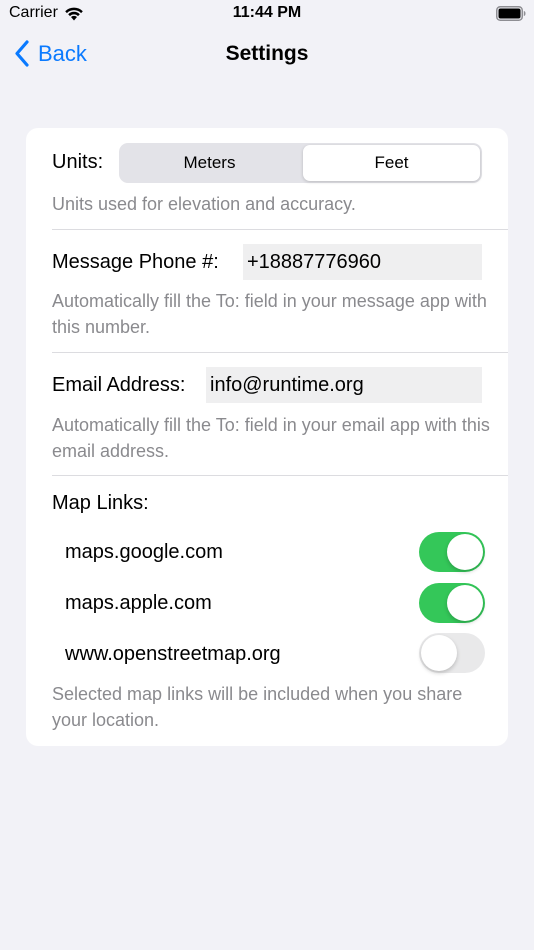 The image size is (534, 950). I want to click on battery-icon, so click(511, 13).